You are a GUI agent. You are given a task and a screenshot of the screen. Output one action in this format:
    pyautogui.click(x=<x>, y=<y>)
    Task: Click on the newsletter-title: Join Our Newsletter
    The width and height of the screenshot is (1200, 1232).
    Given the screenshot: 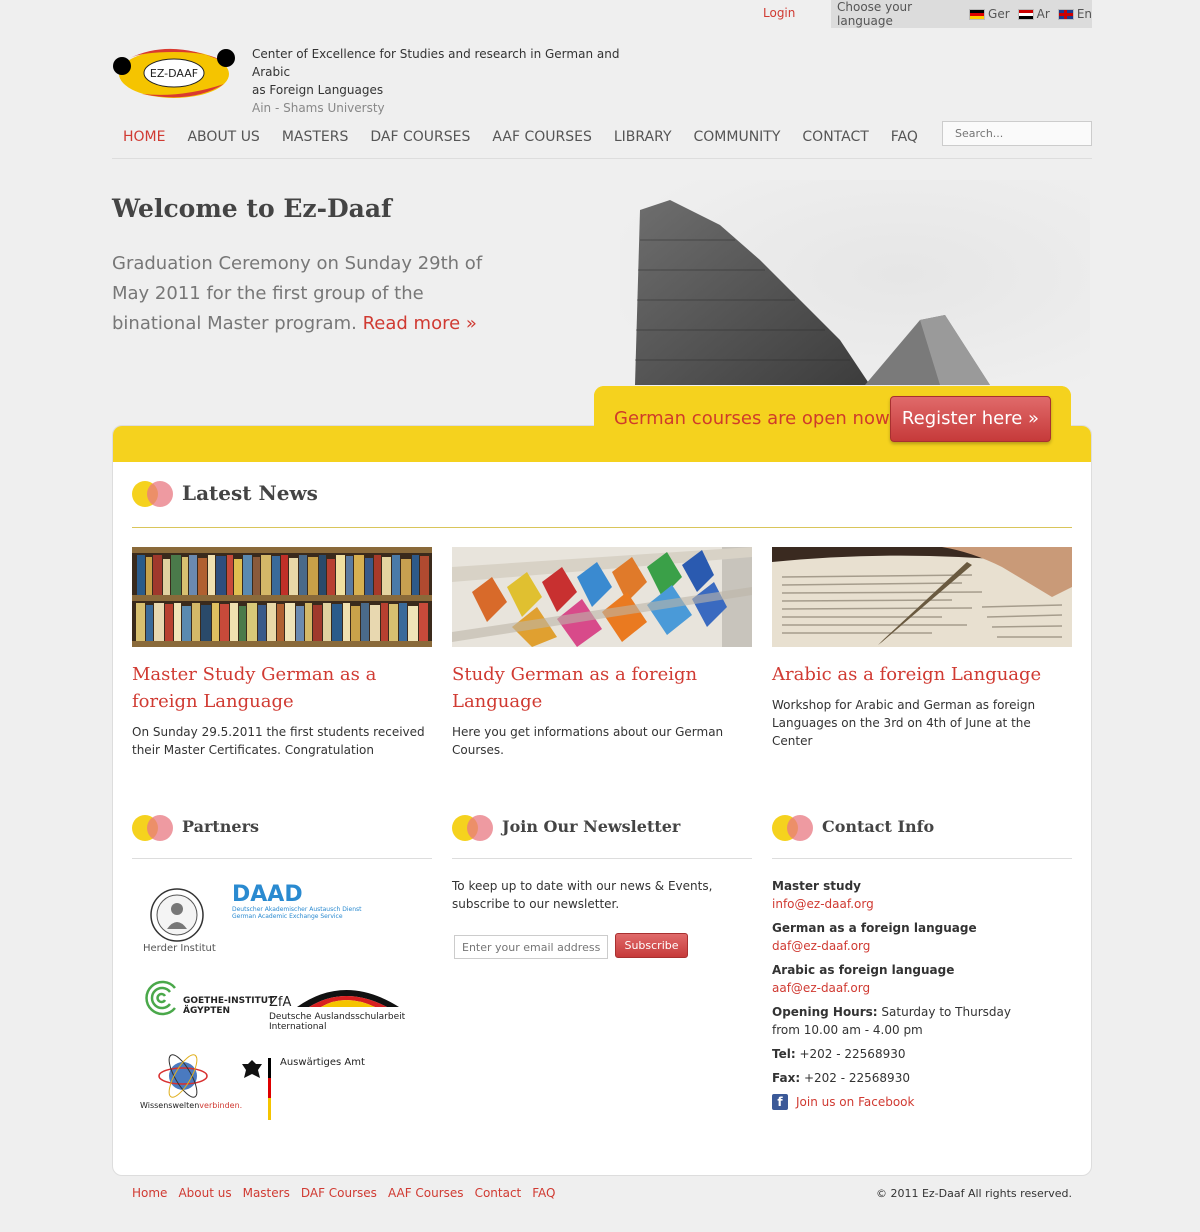 What is the action you would take?
    pyautogui.click(x=591, y=826)
    